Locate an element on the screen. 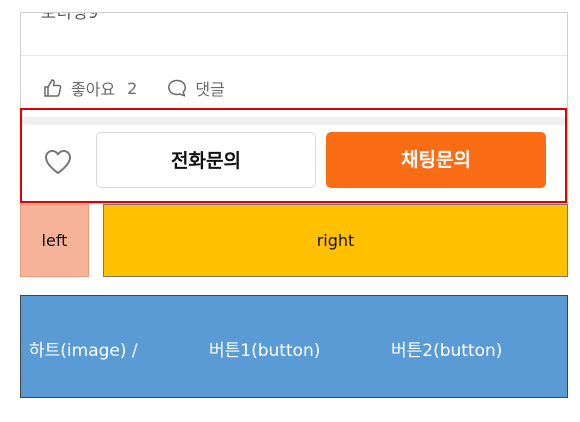 The height and width of the screenshot is (422, 580). like-count: 2 is located at coordinates (132, 88).